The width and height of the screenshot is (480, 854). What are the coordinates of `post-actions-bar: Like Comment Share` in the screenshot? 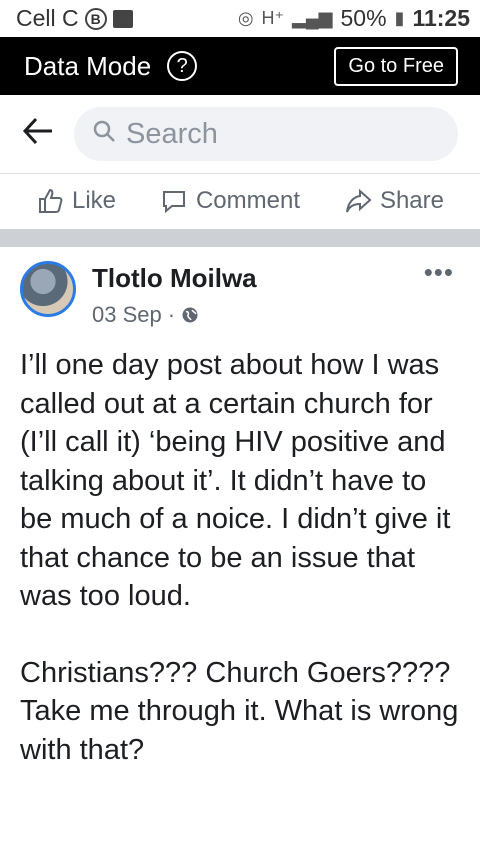 It's located at (240, 200).